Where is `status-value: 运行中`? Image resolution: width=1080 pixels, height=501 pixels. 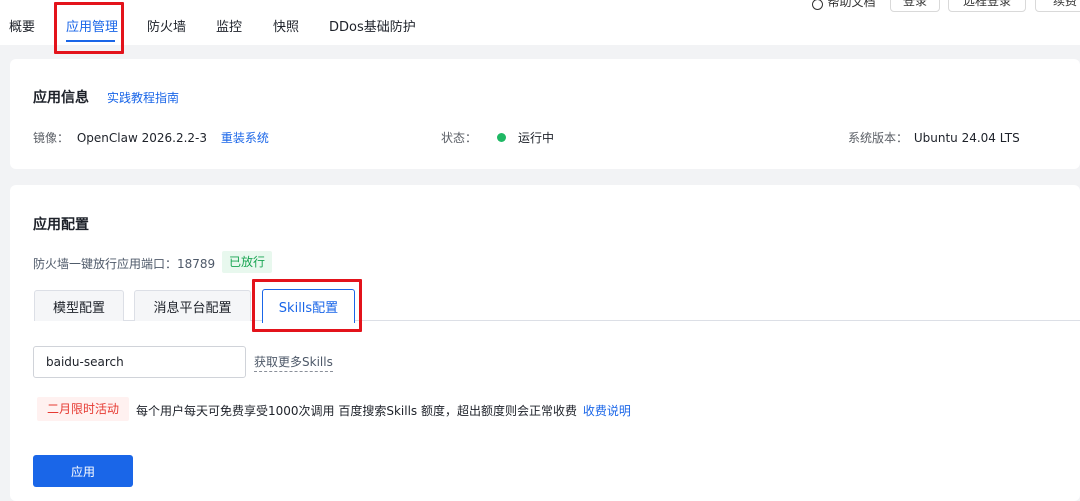
status-value: 运行中 is located at coordinates (536, 138).